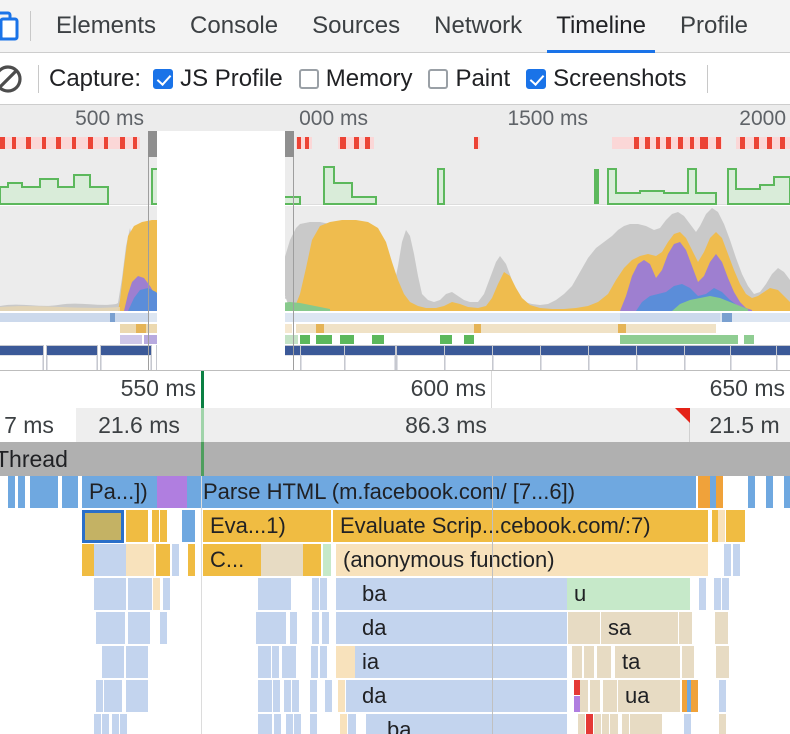  I want to click on capture-option-js-profile: JS Profile, so click(218, 79).